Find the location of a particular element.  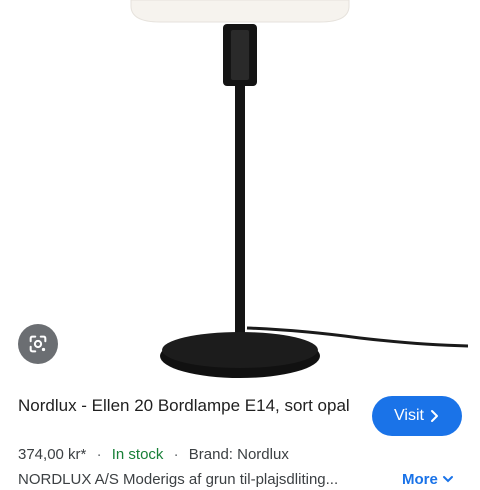

stock-status: In stock is located at coordinates (137, 454).